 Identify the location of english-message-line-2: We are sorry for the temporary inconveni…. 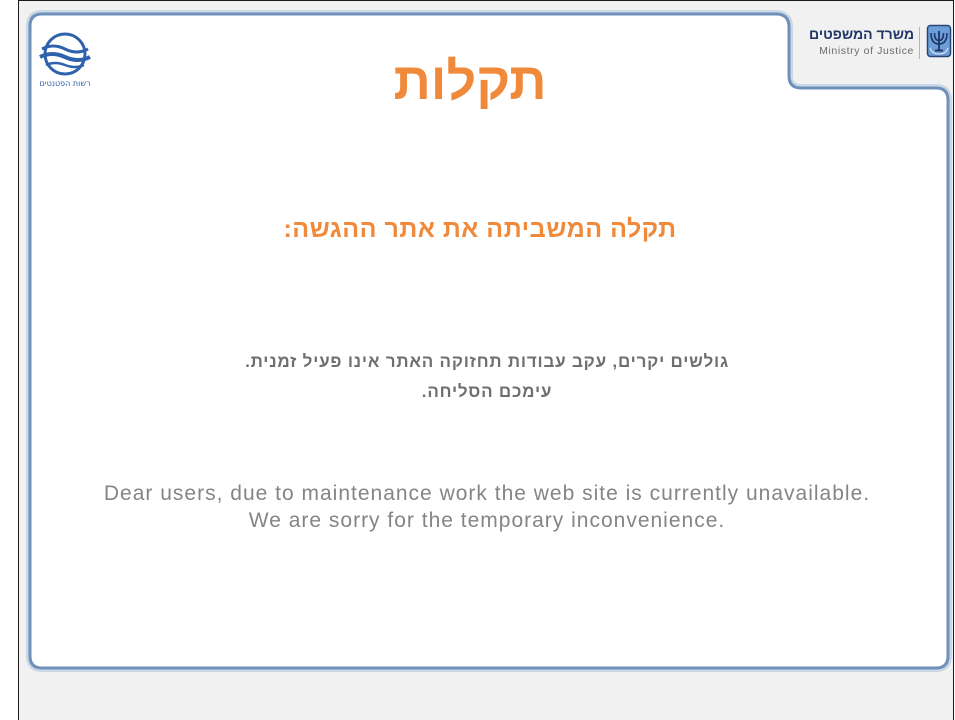
(487, 521).